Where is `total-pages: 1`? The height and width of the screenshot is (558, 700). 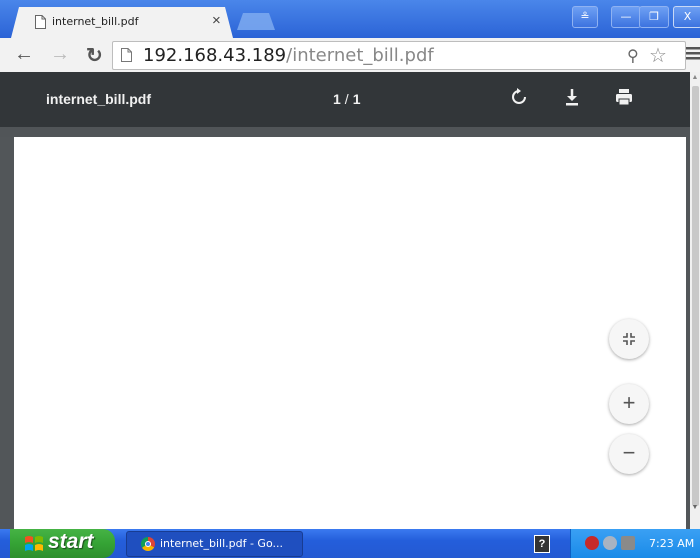 total-pages: 1 is located at coordinates (356, 99).